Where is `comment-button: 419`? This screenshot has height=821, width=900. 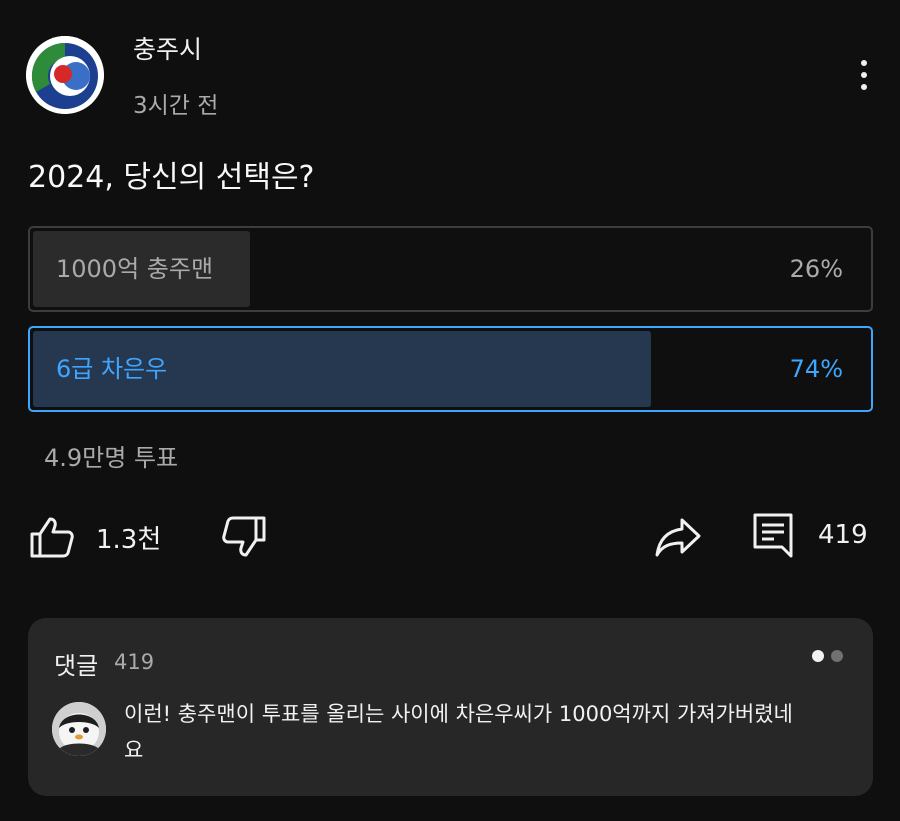 comment-button: 419 is located at coordinates (810, 535).